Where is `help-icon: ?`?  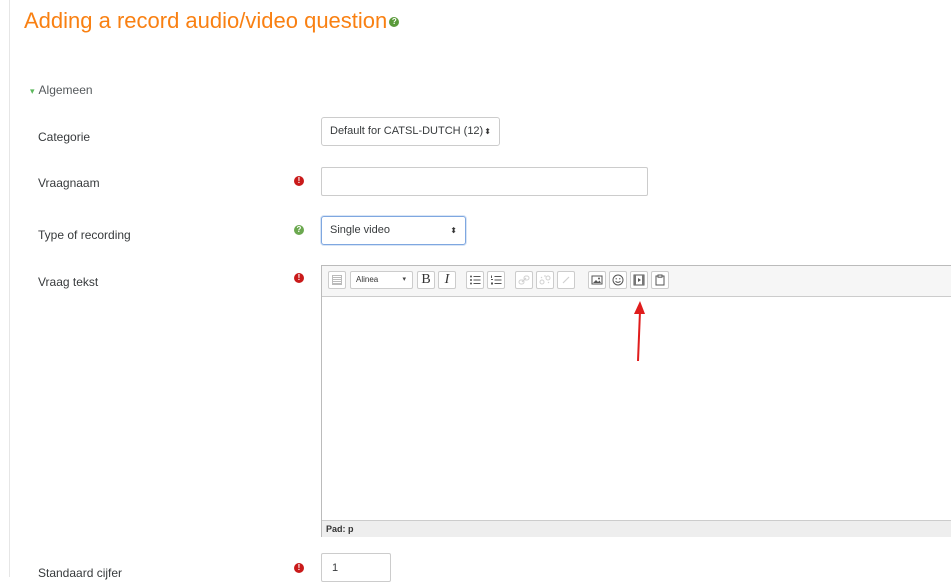 help-icon: ? is located at coordinates (299, 230).